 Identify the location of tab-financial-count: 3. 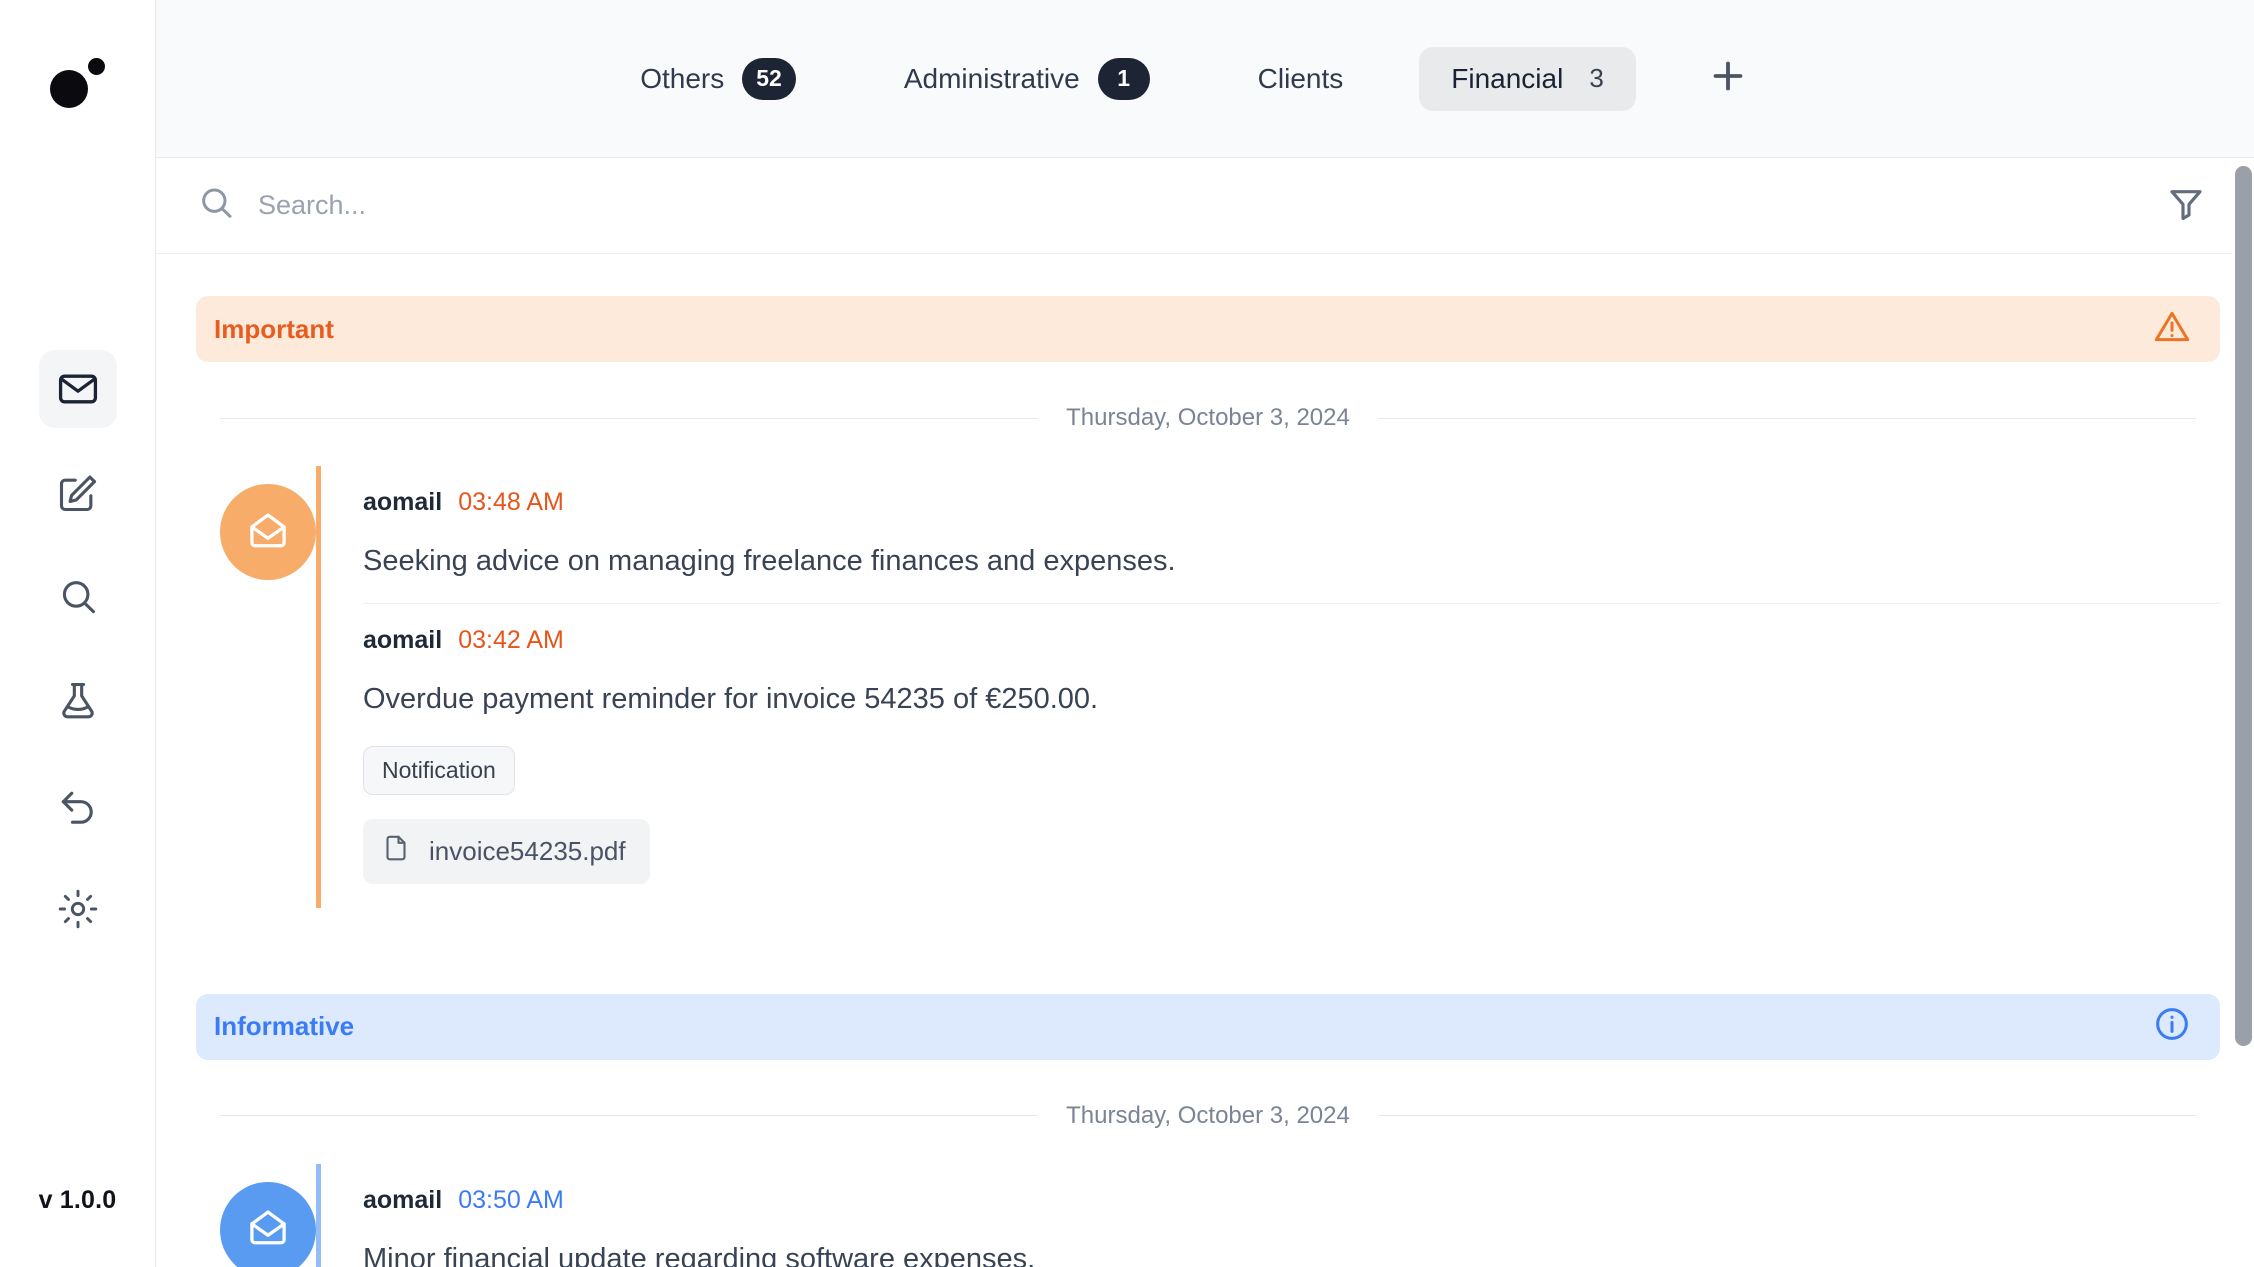
(1596, 78).